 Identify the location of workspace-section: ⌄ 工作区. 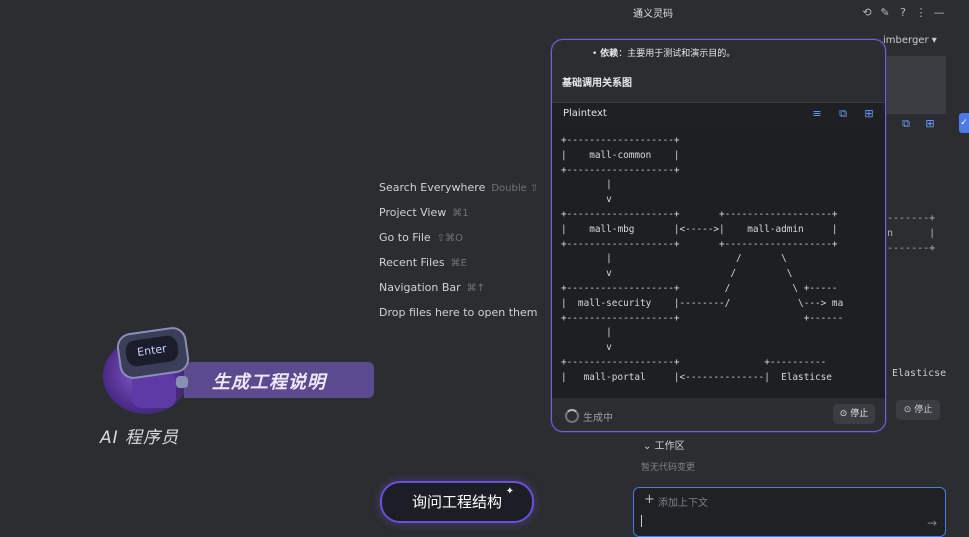
(664, 444).